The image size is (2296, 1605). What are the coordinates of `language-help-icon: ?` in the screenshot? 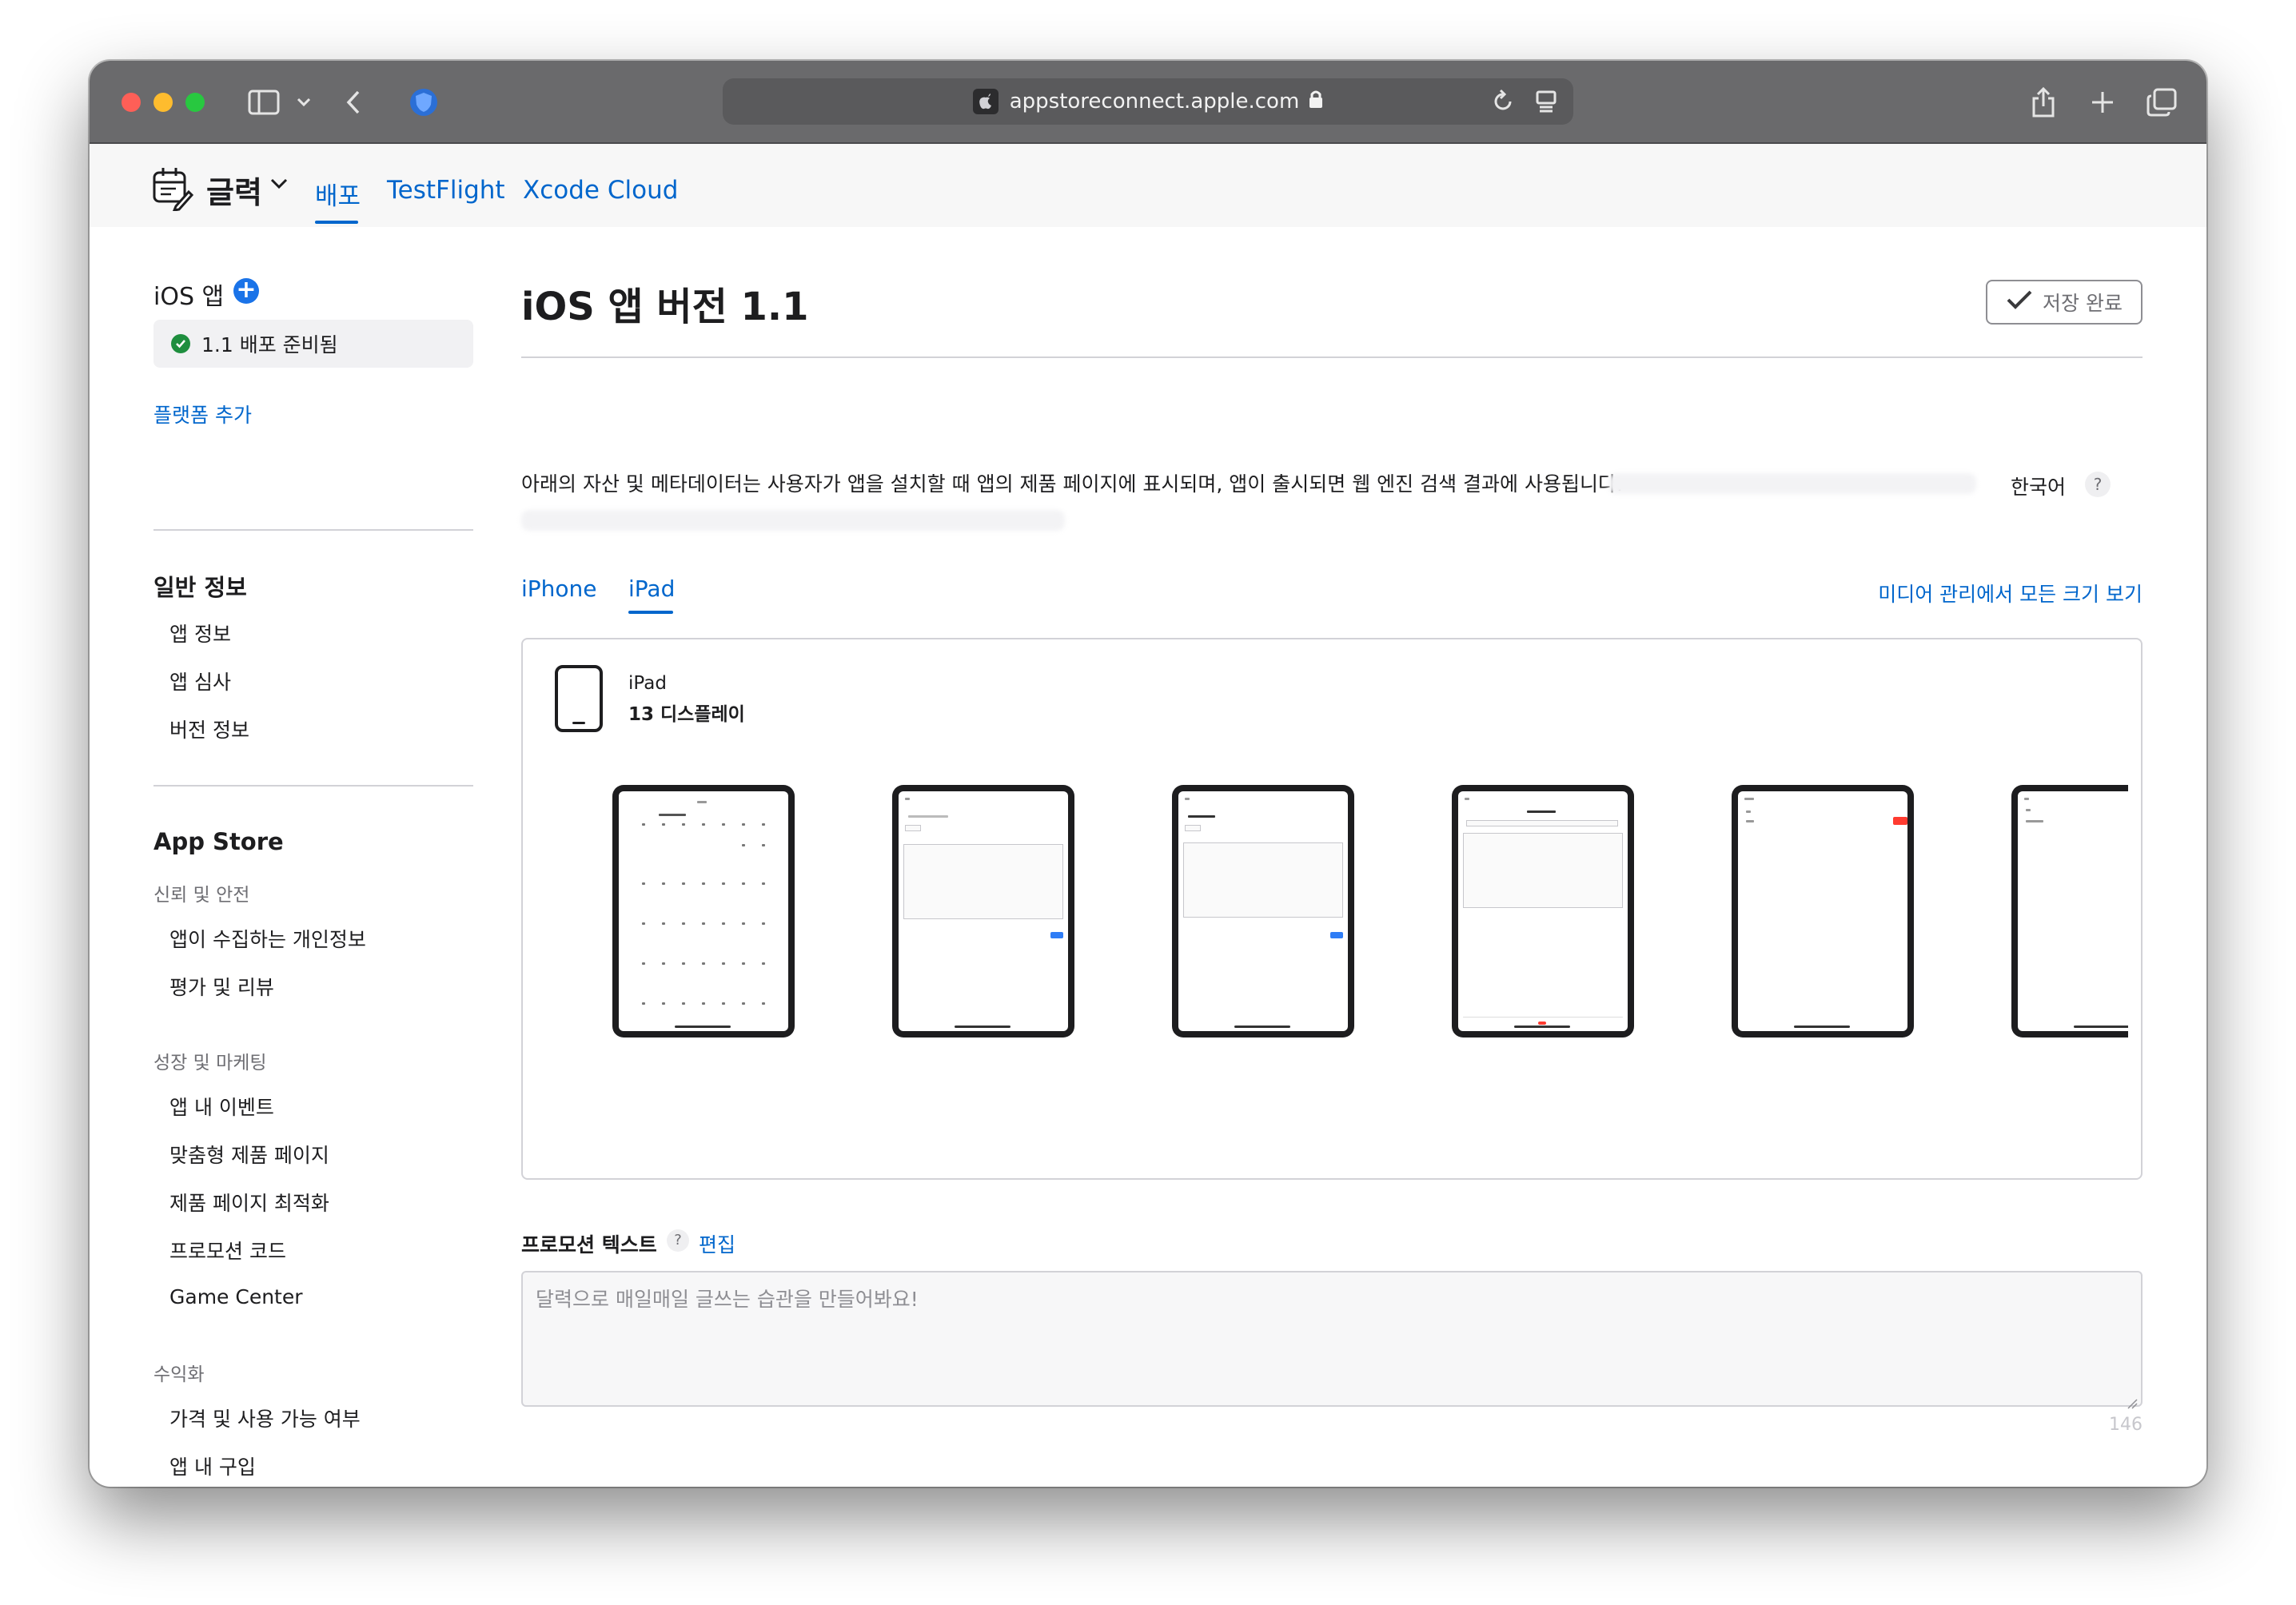 It's located at (2098, 484).